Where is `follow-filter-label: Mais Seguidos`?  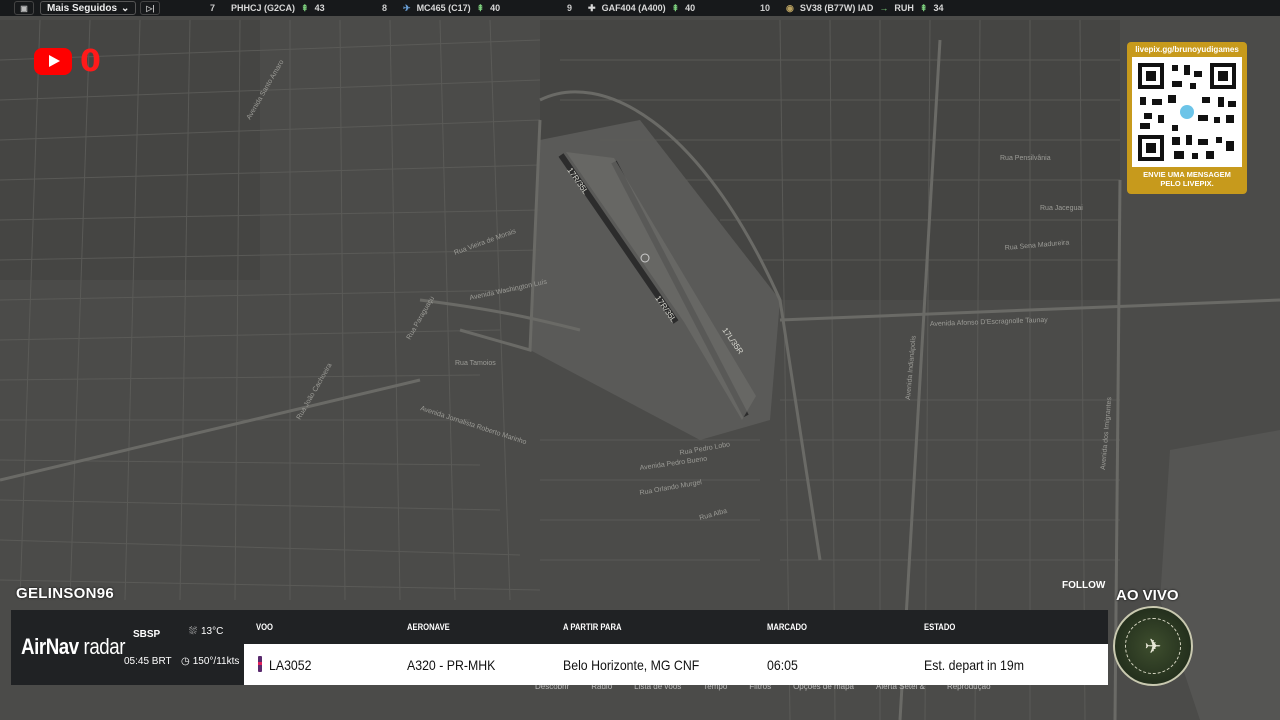
follow-filter-label: Mais Seguidos is located at coordinates (82, 8).